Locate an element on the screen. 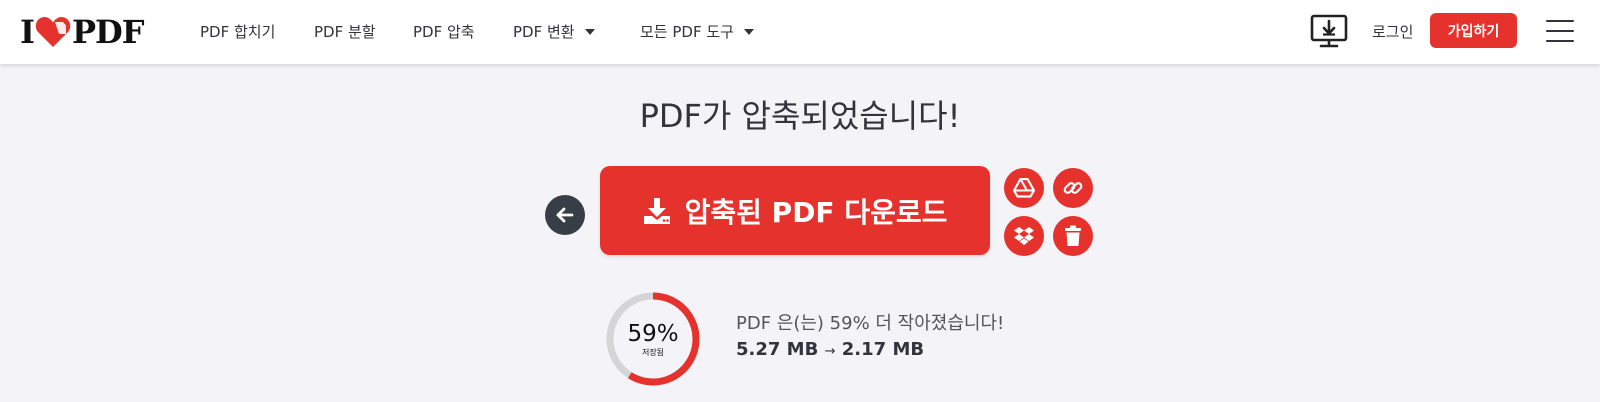 The height and width of the screenshot is (402, 1600). nav-label: PDF 압축 is located at coordinates (444, 32).